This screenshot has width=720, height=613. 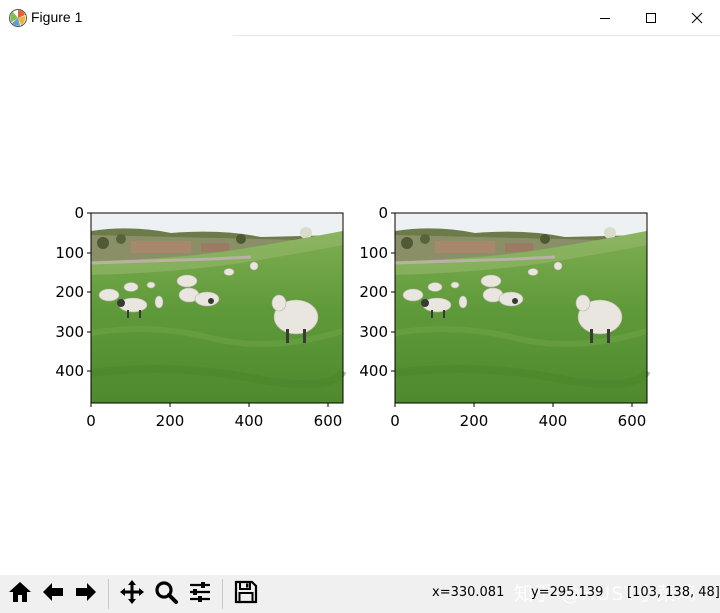 I want to click on maximize-icon, so click(x=651, y=18).